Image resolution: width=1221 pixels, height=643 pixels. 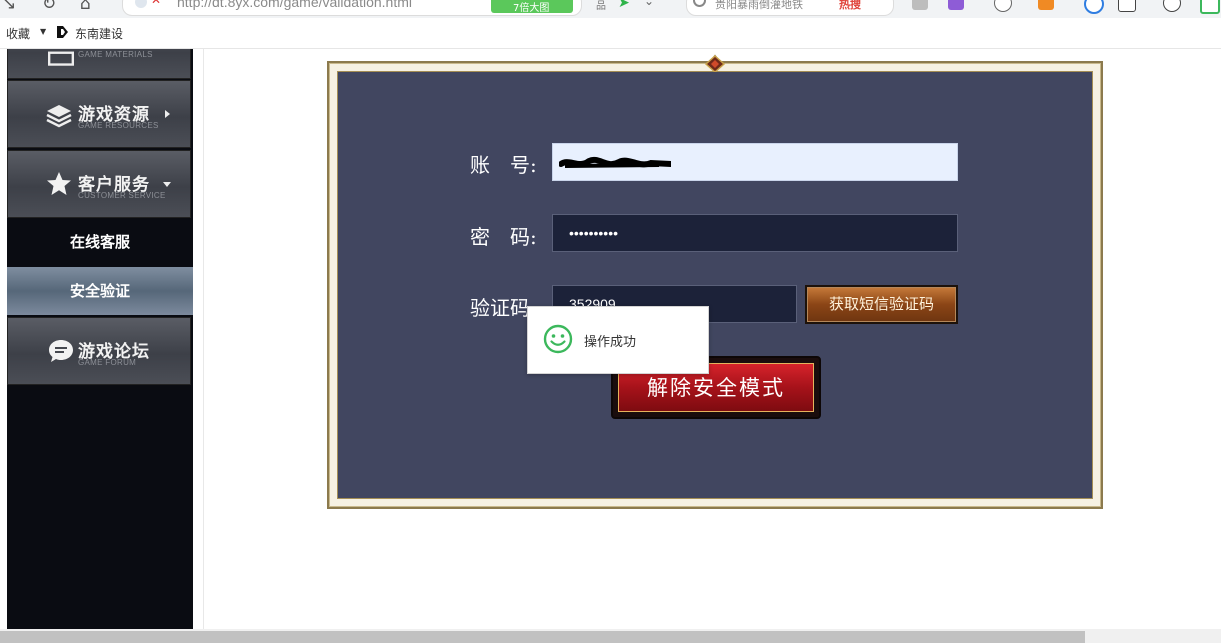 I want to click on home-icon: ⌂, so click(x=85, y=7).